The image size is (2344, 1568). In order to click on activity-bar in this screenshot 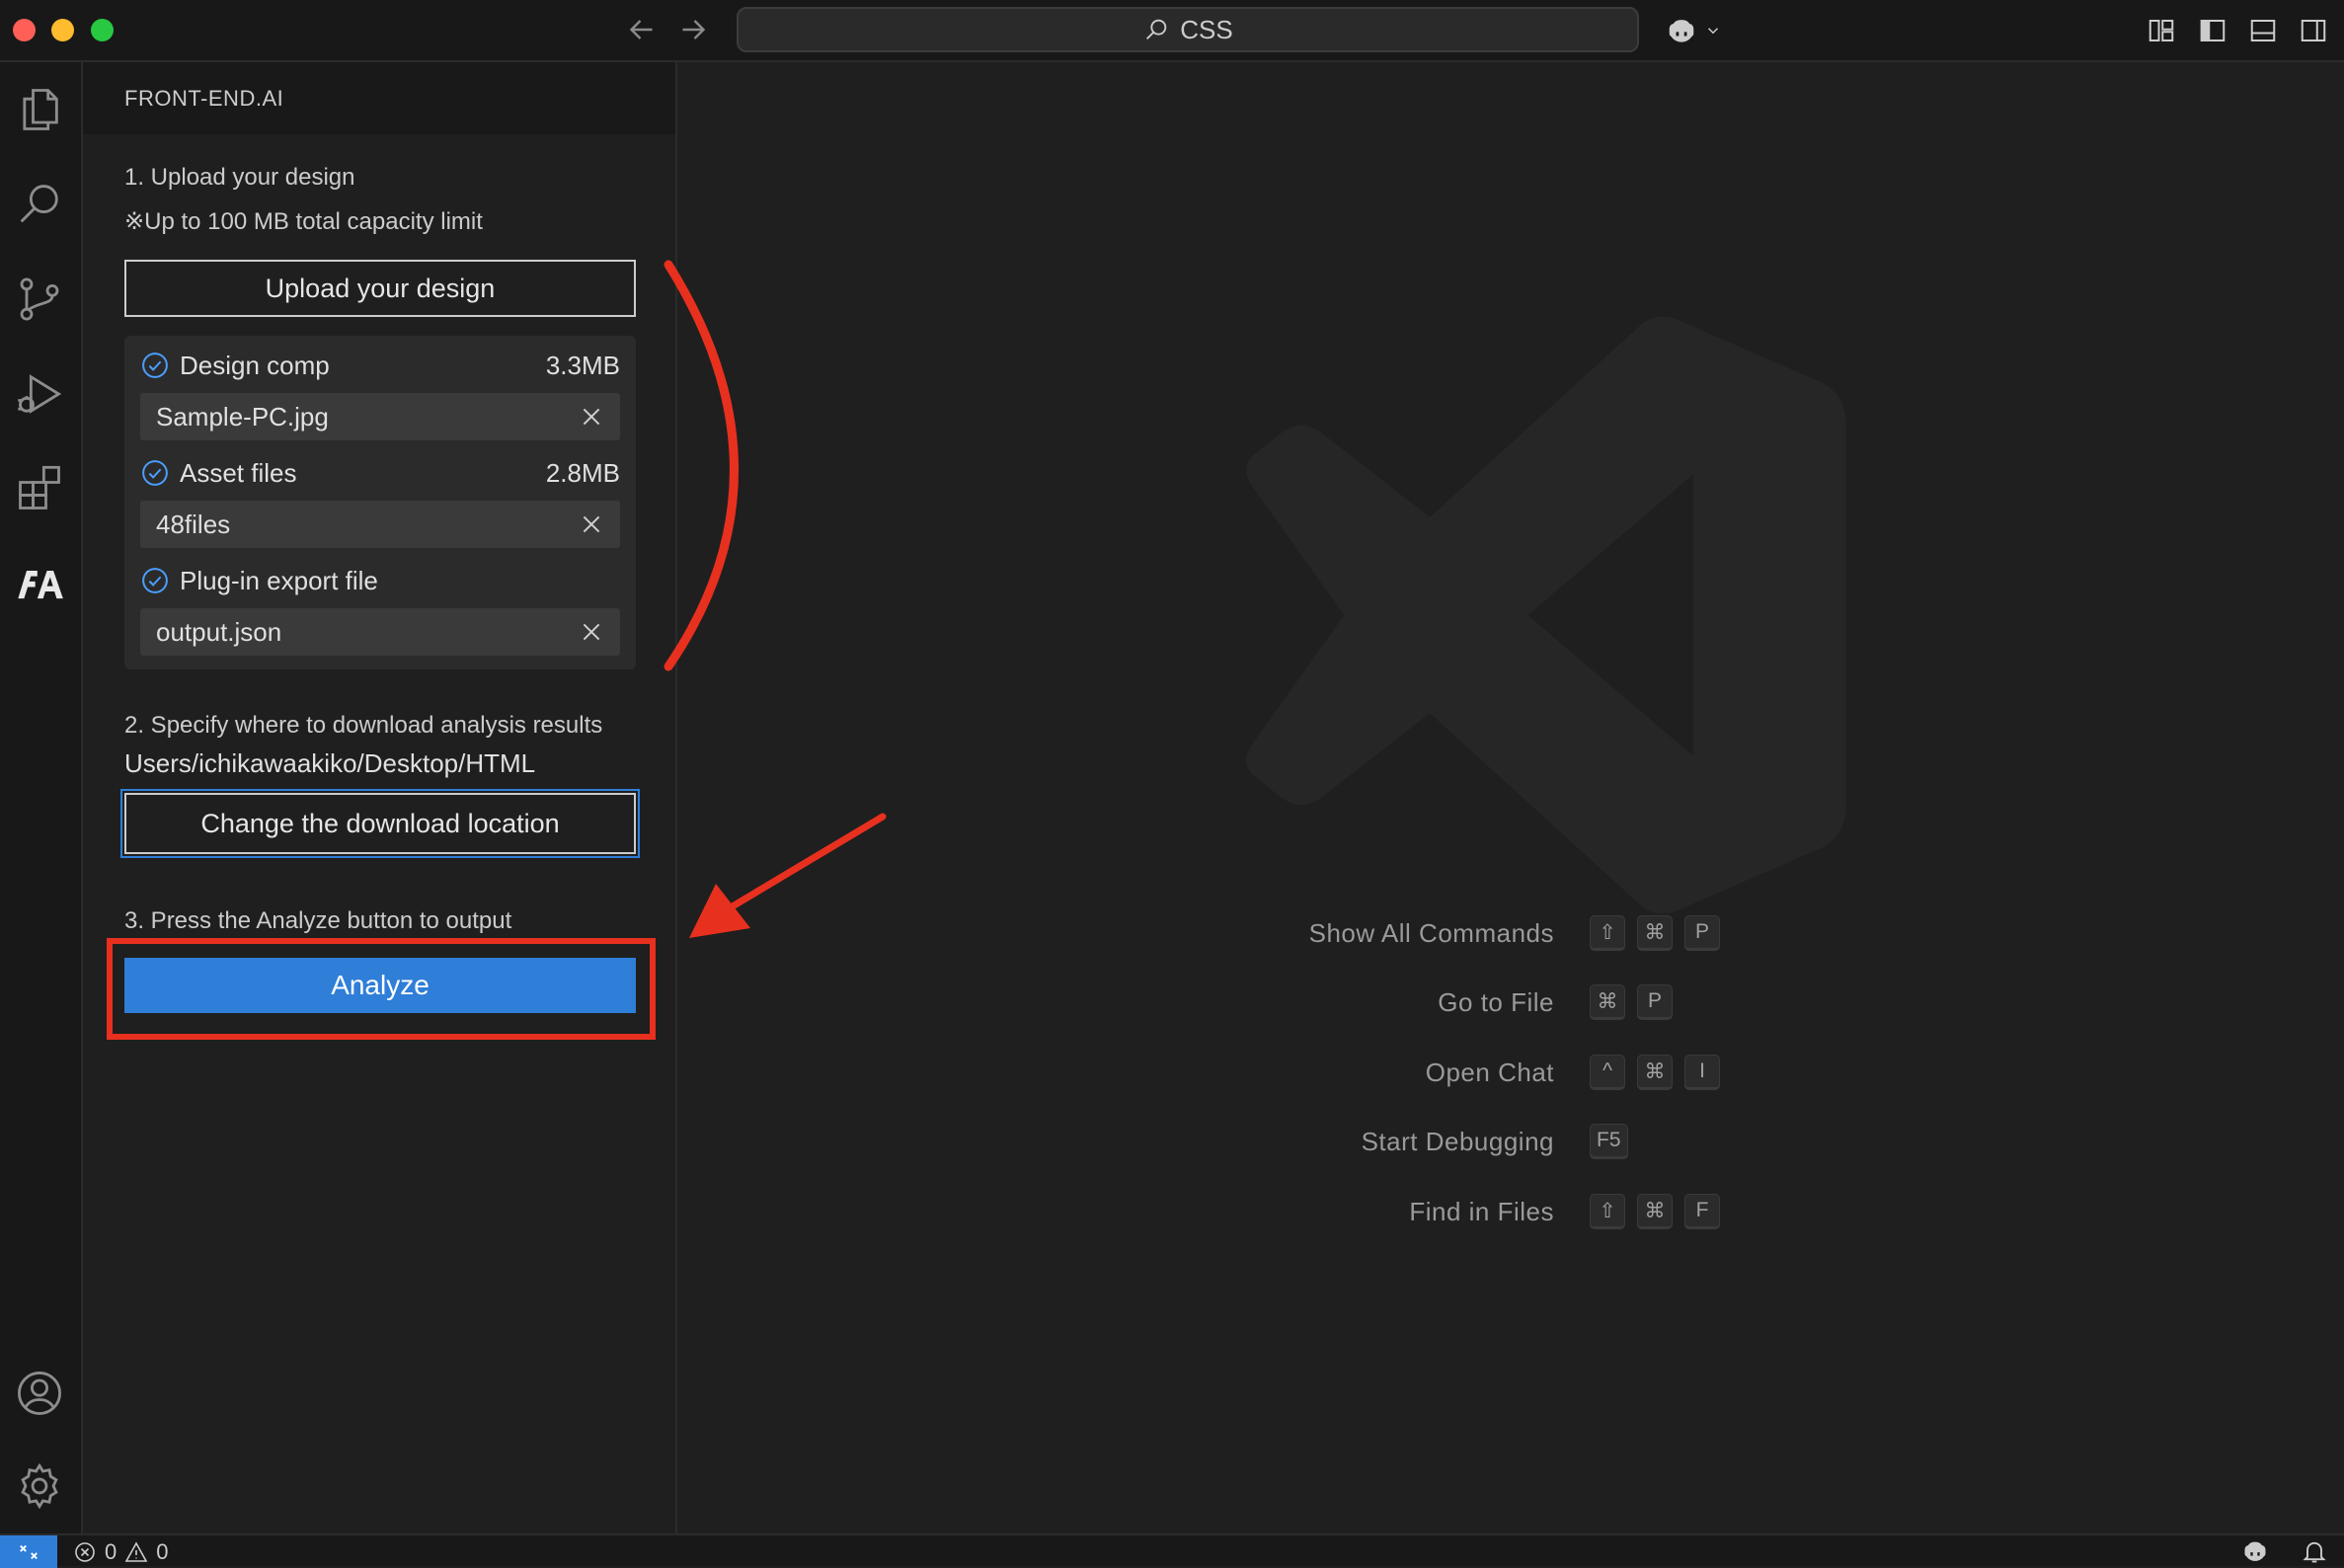, I will do `click(41, 797)`.